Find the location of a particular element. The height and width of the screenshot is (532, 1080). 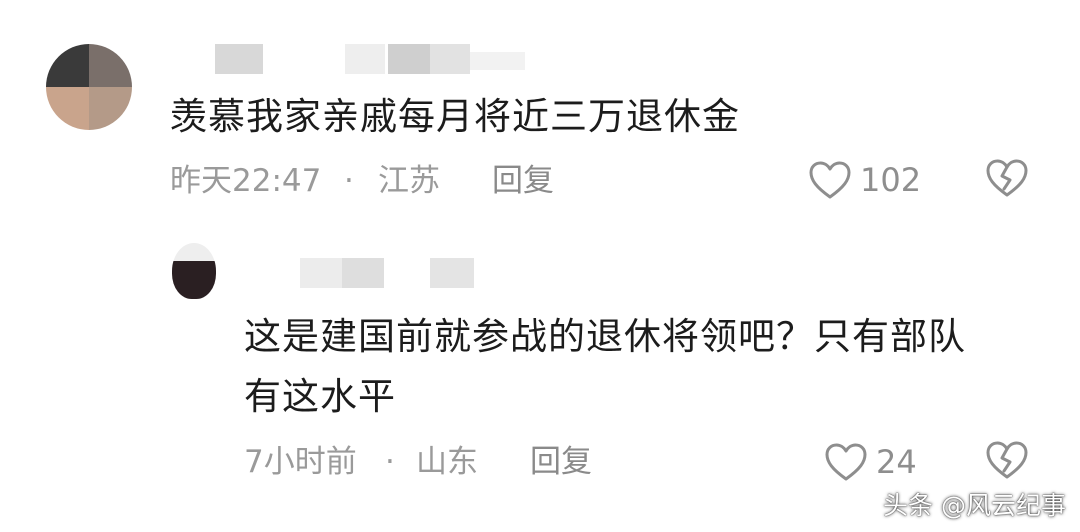

watermark: 头条 @风云纪事 is located at coordinates (974, 505).